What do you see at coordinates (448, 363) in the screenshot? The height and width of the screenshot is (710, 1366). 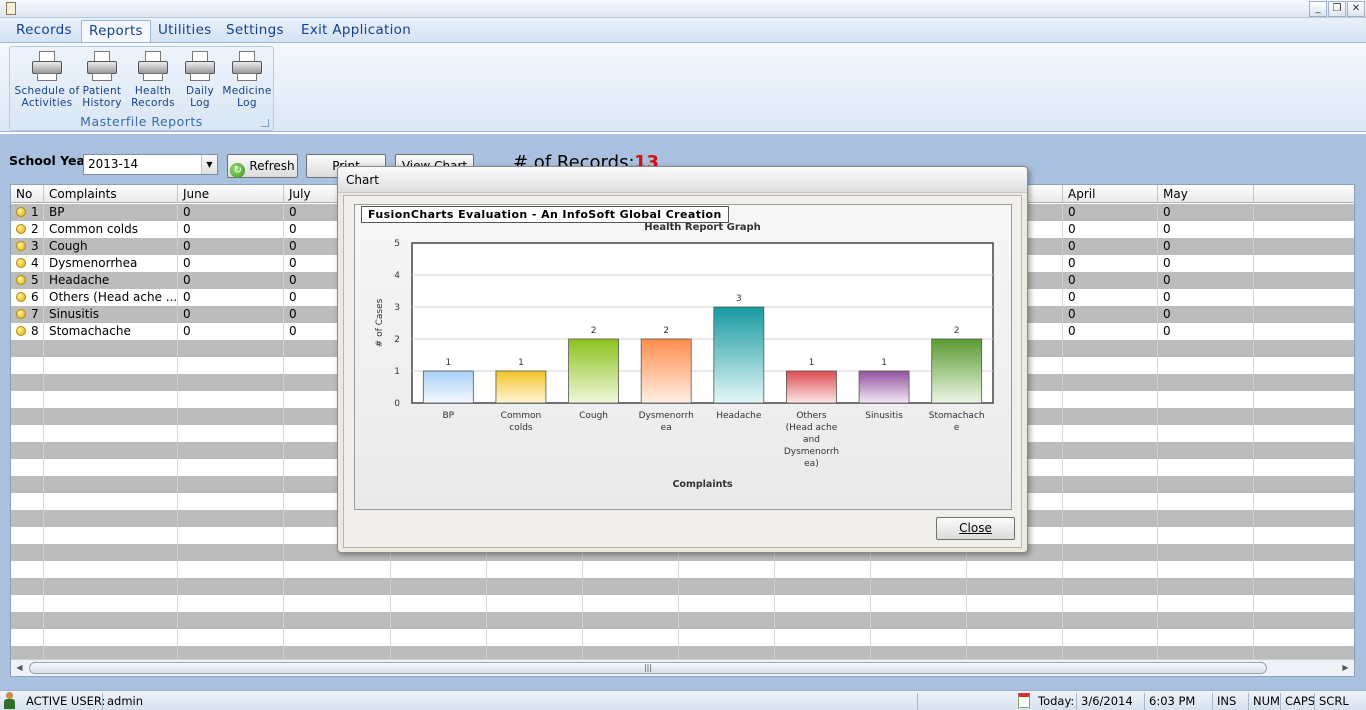 I see `bar-value-label: 1` at bounding box center [448, 363].